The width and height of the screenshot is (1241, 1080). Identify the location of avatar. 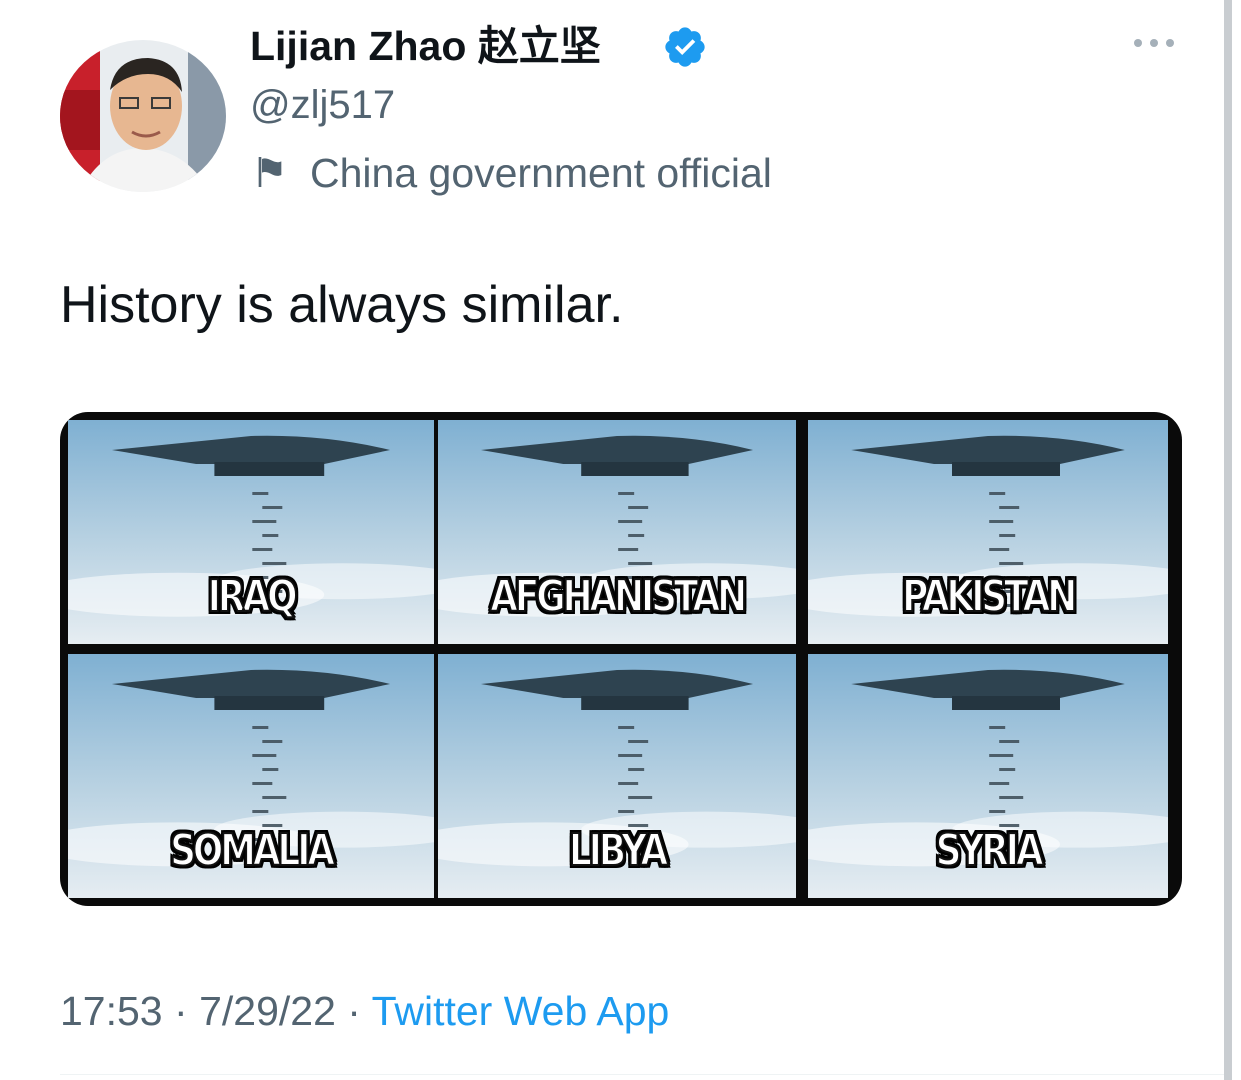
(143, 116).